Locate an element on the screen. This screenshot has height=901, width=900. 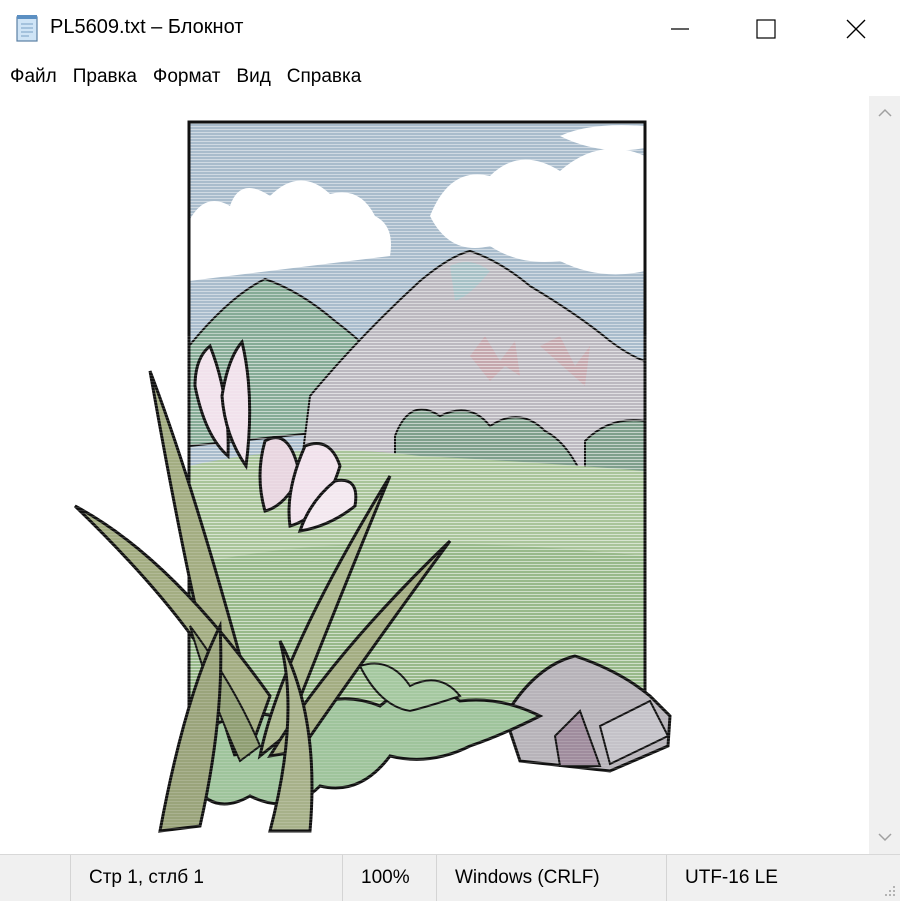
menu-help: Справка is located at coordinates (324, 77).